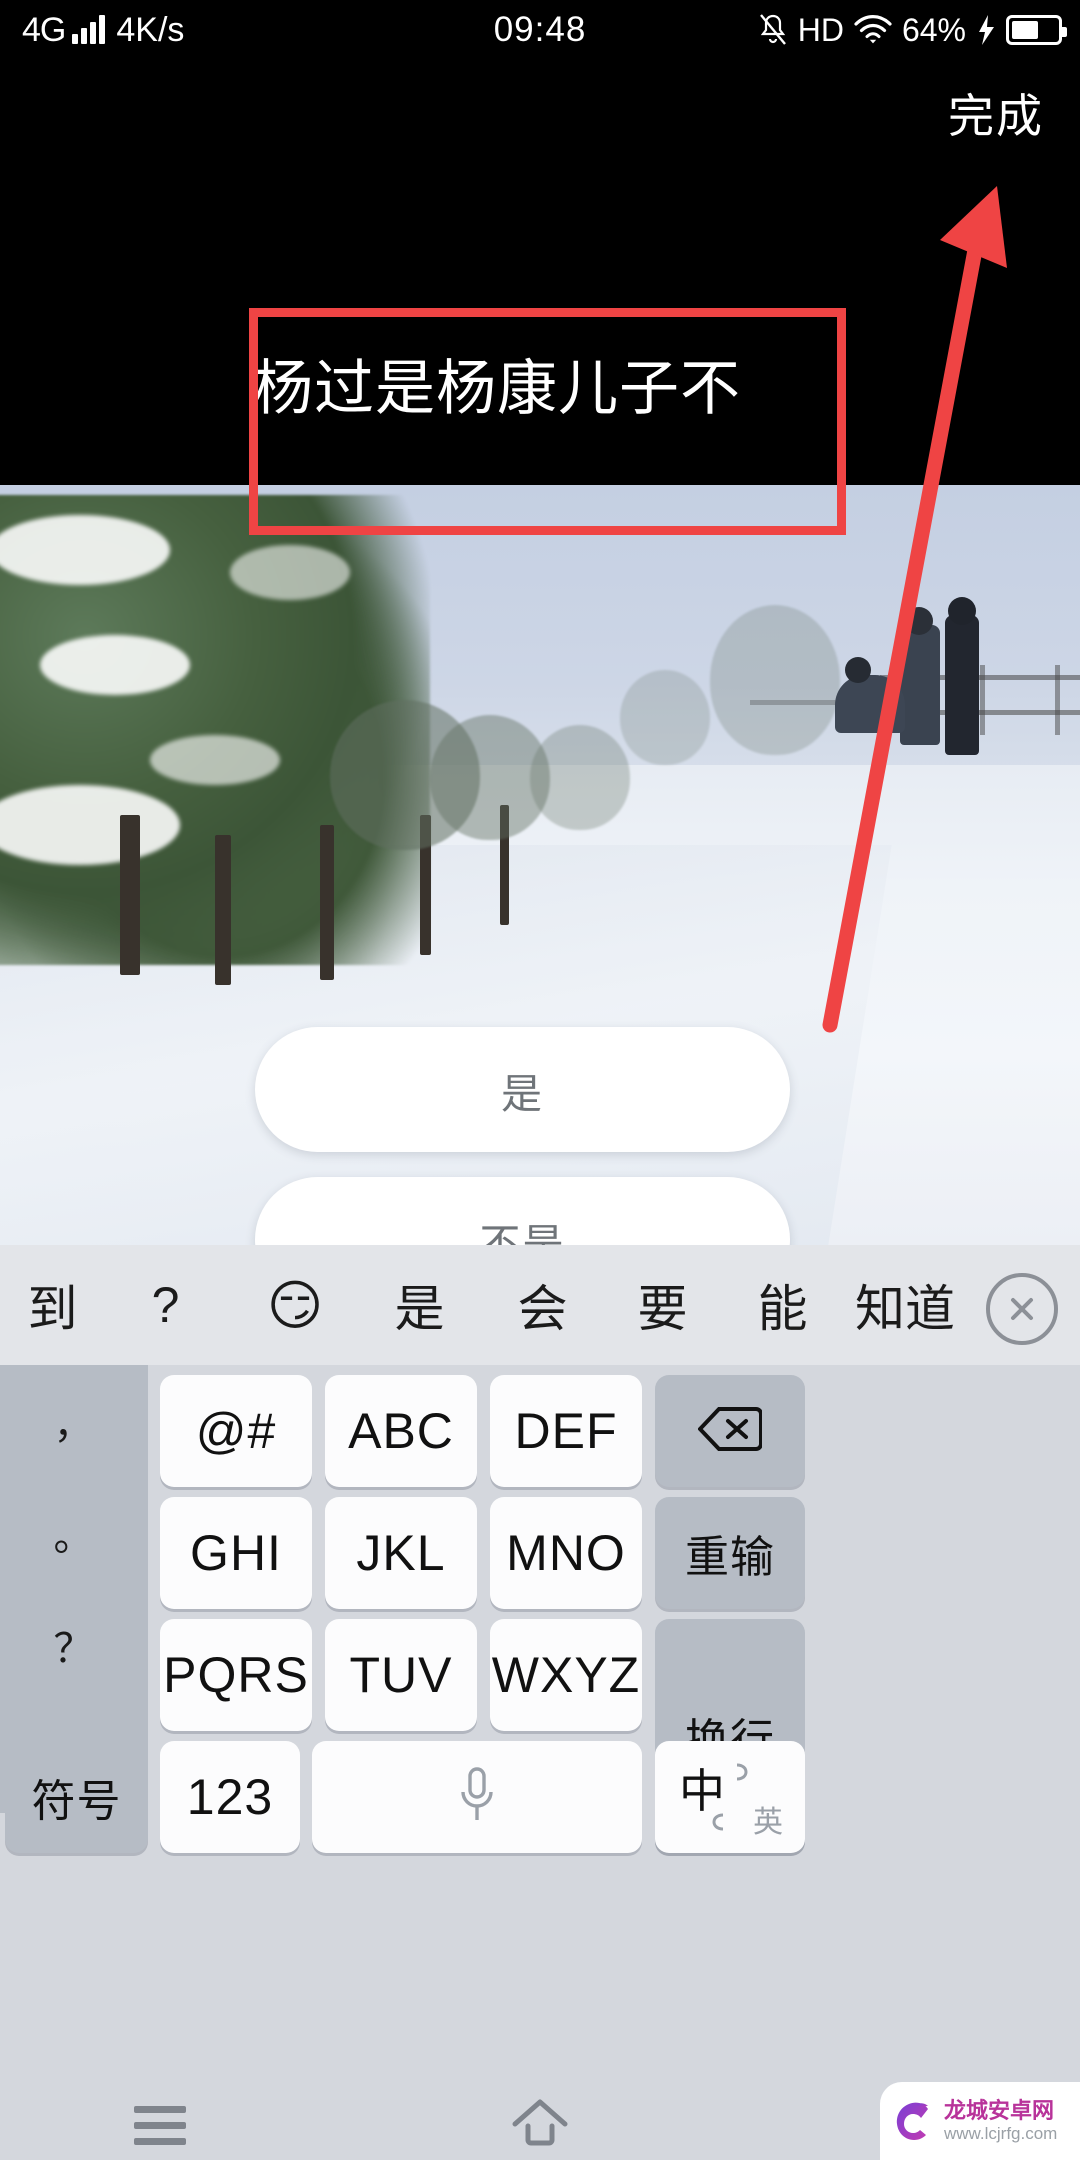  I want to click on suggestion-item: 能, so click(782, 1305).